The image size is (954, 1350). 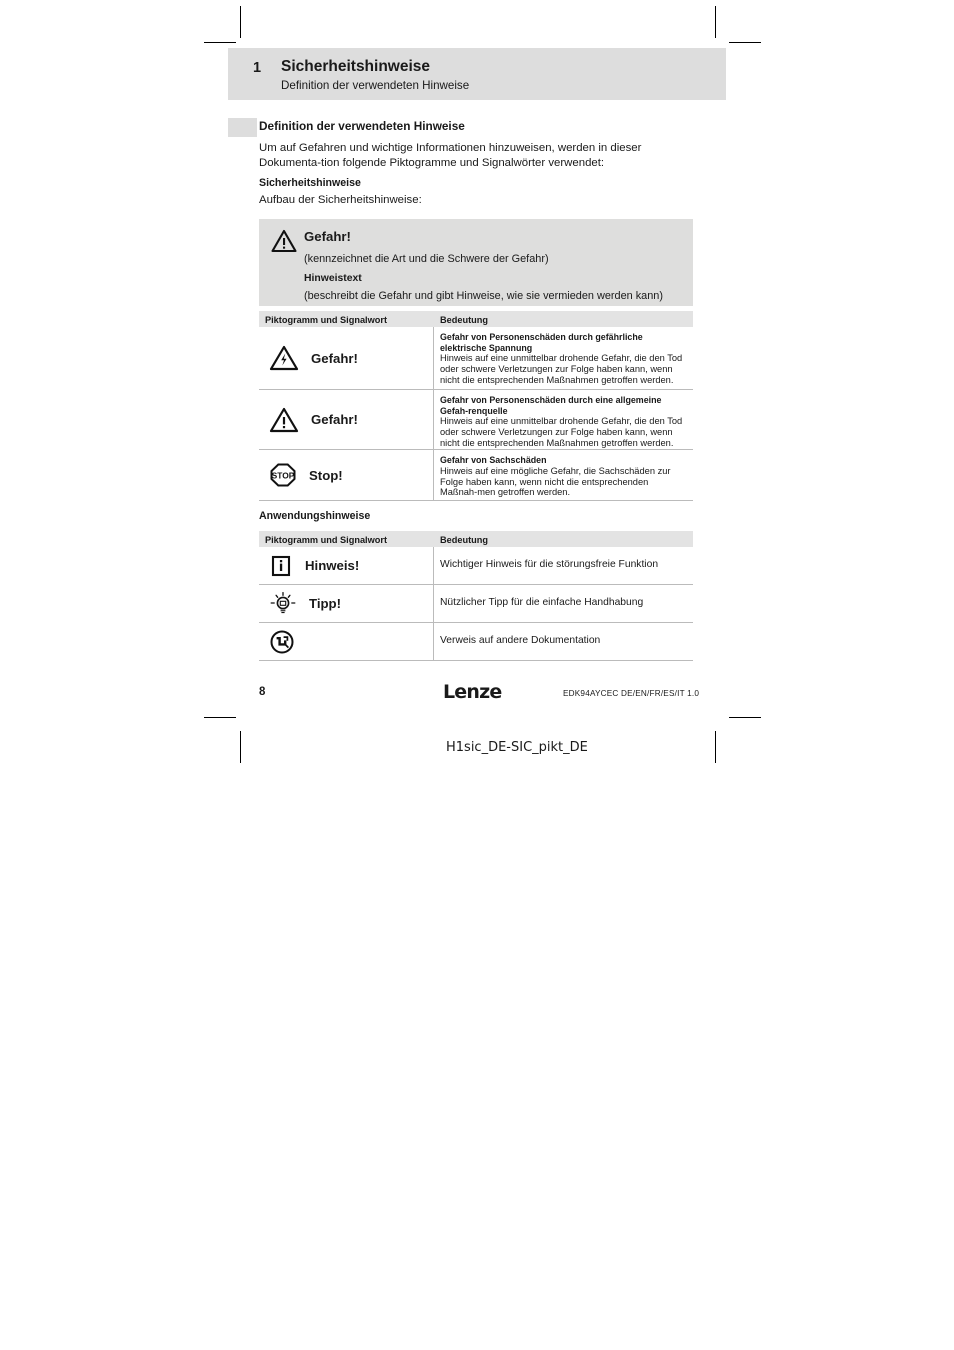 I want to click on crop-mark-bottom-right-horizontal, so click(x=745, y=717).